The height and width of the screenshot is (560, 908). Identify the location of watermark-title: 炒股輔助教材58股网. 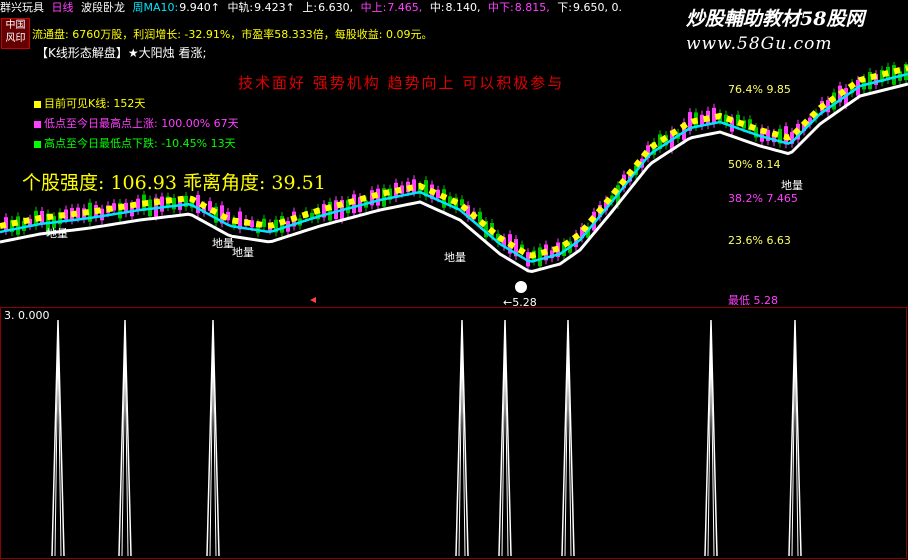
(775, 19).